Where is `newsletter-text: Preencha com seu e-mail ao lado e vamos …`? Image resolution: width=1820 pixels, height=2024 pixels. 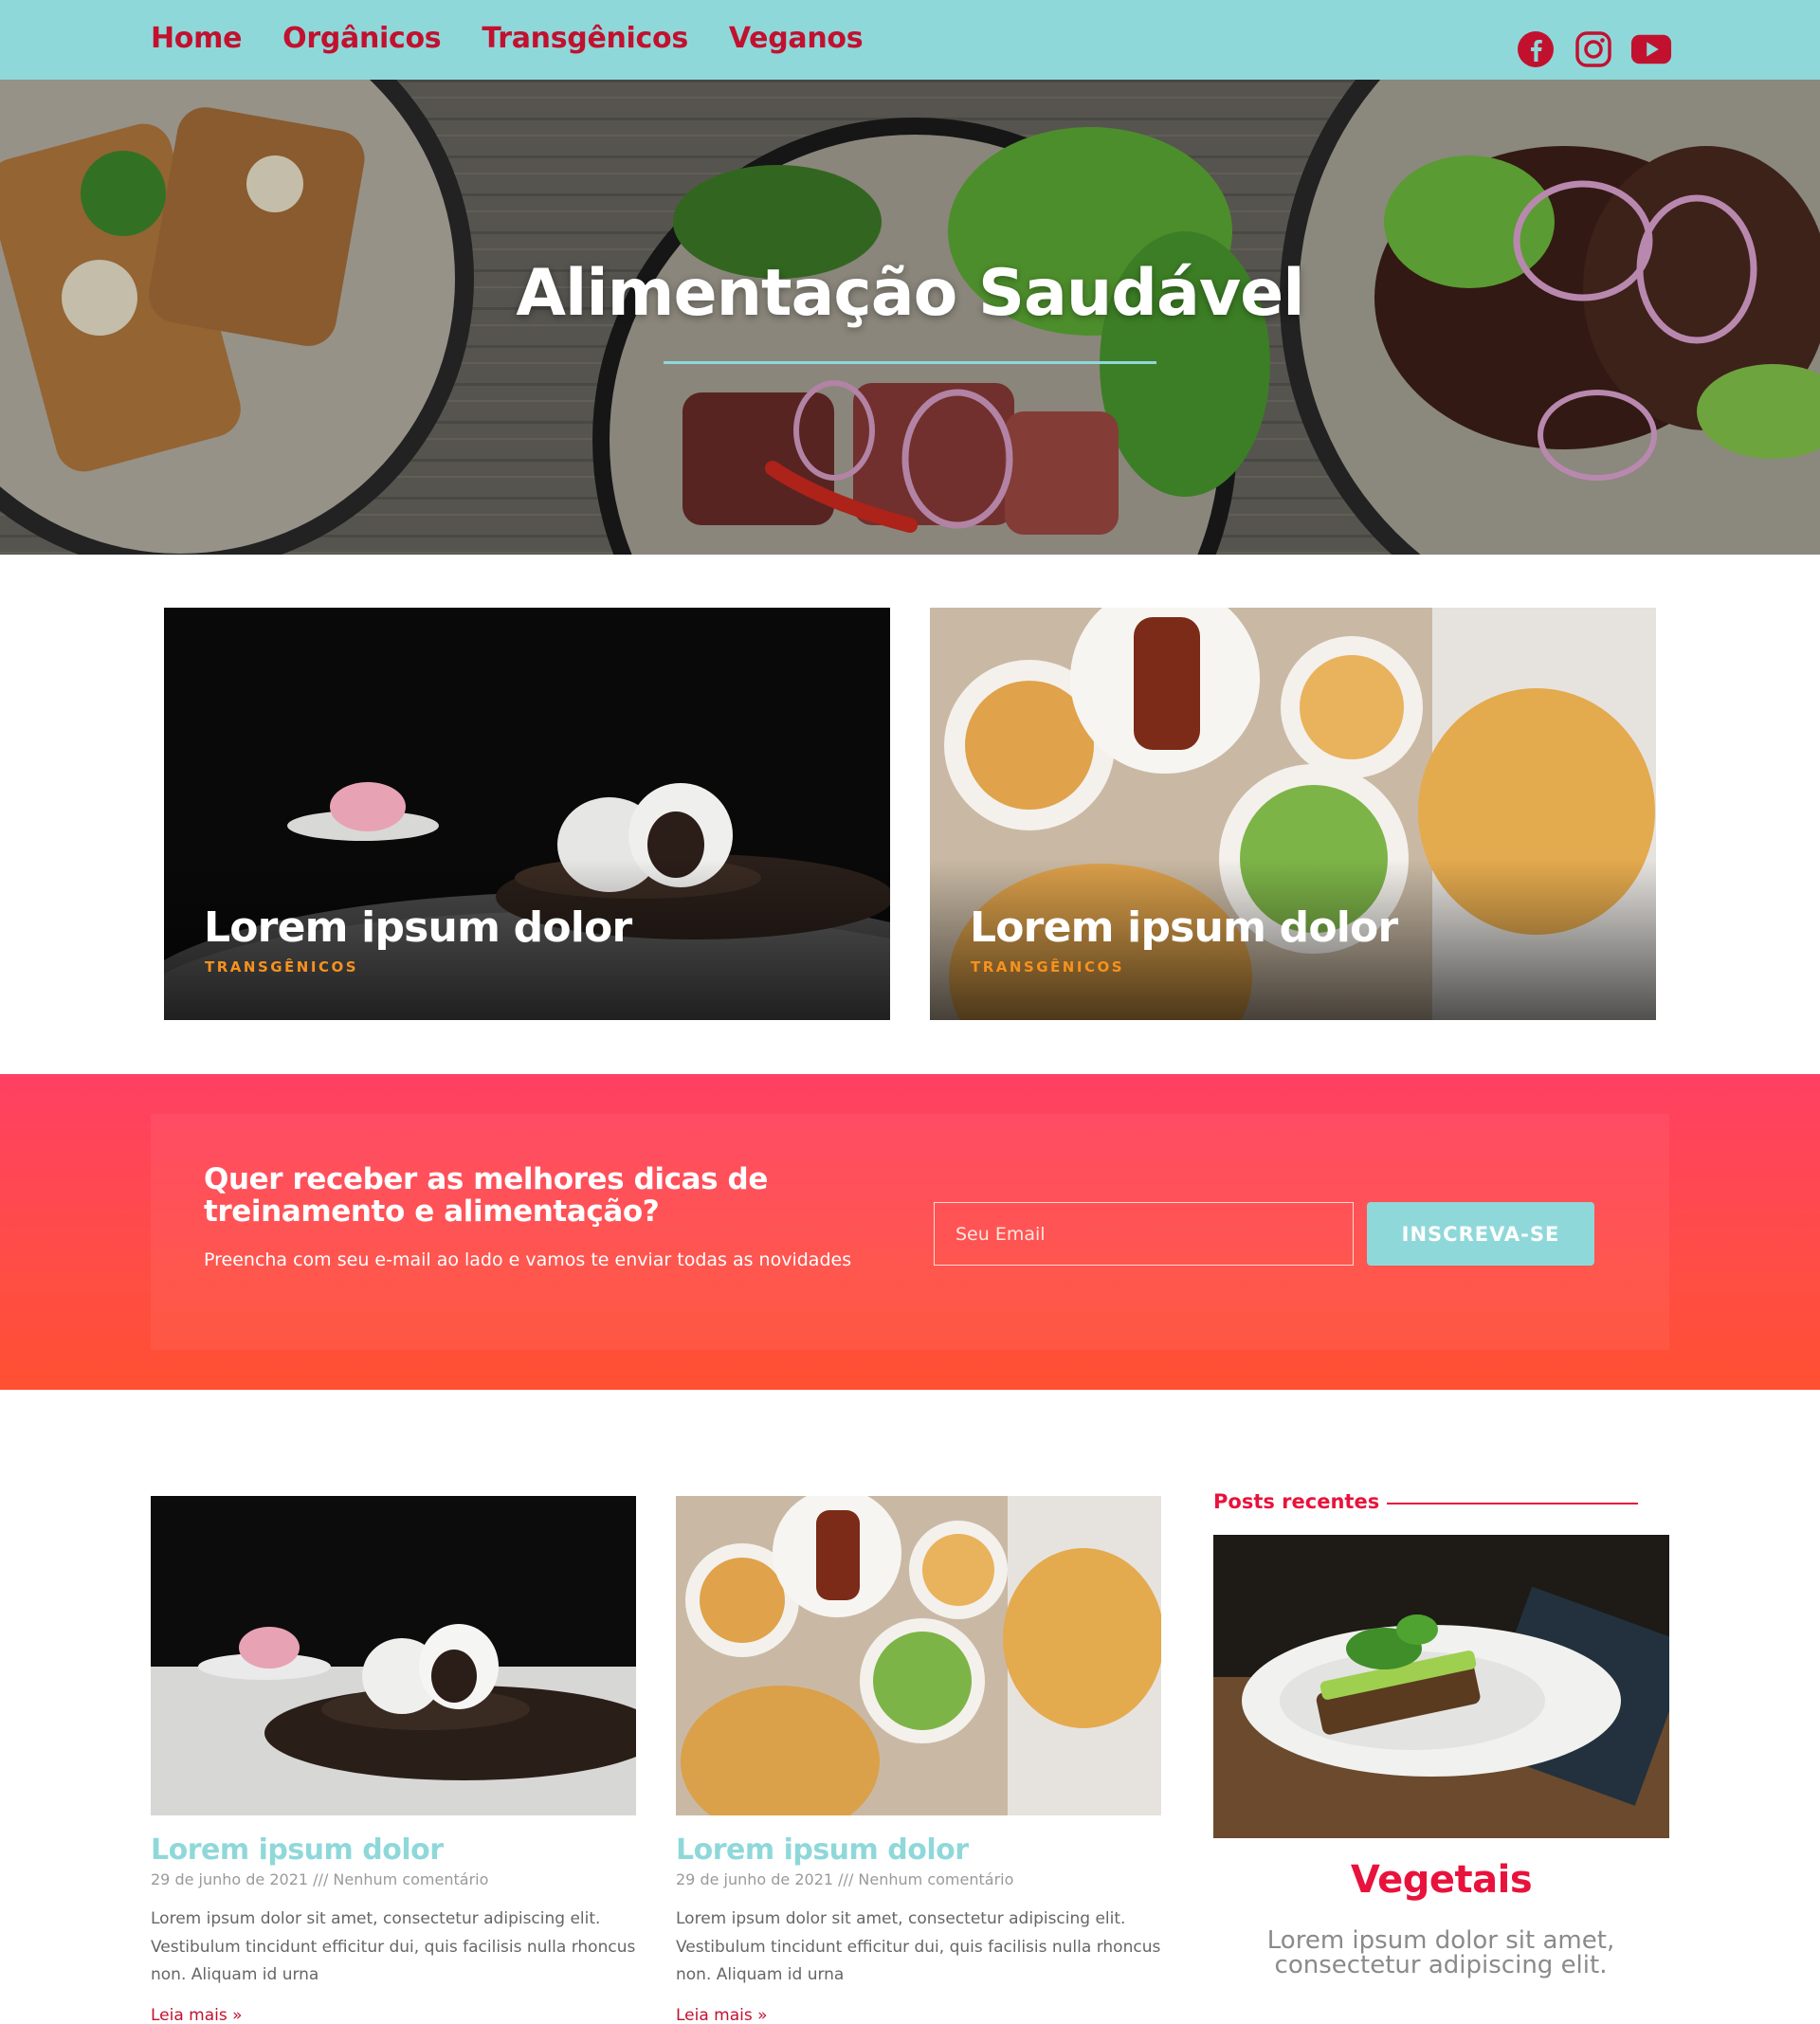 newsletter-text: Preencha com seu e-mail ao lado e vamos … is located at coordinates (528, 1259).